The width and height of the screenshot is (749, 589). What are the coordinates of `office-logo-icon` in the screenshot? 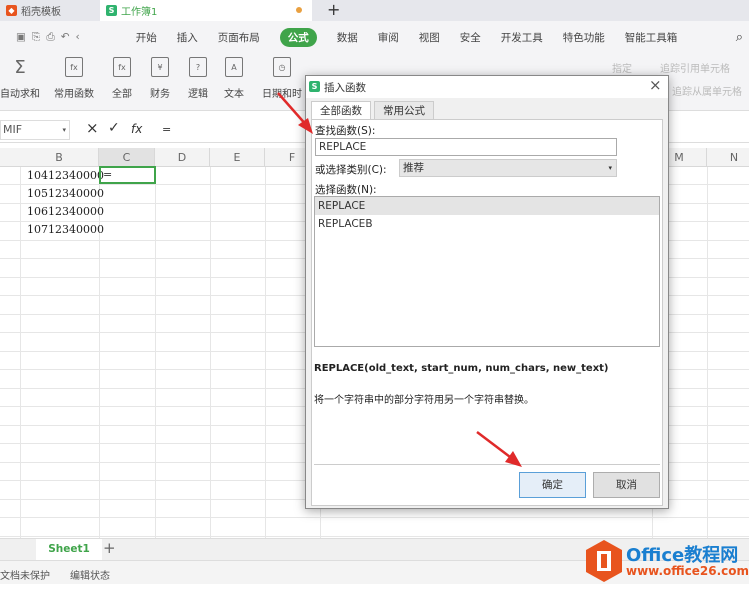 It's located at (604, 561).